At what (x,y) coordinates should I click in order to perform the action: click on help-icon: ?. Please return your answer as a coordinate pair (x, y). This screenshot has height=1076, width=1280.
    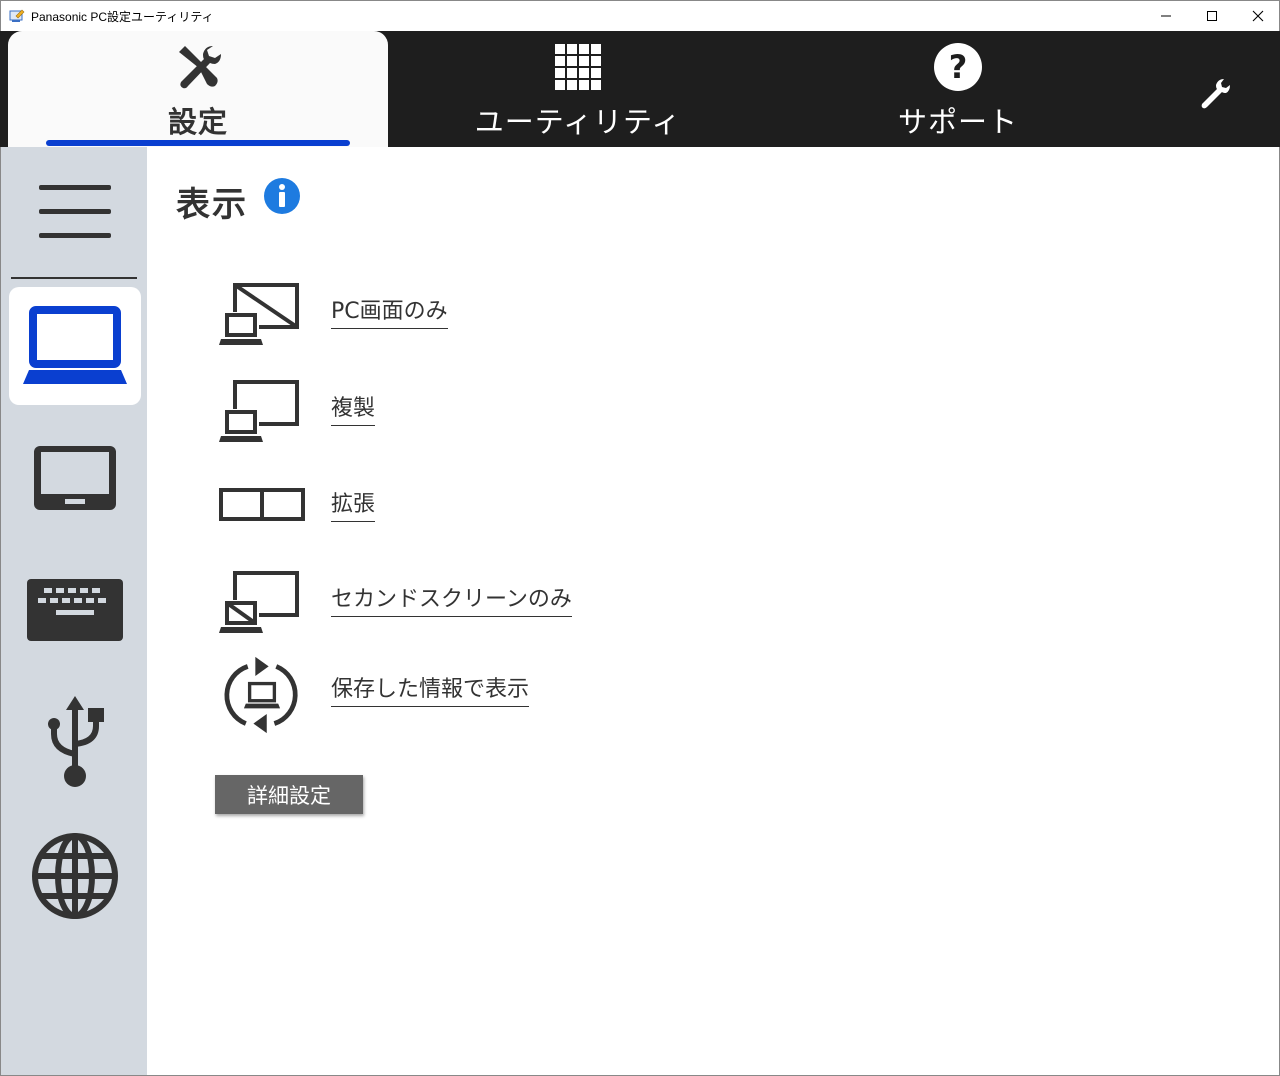
    Looking at the image, I should click on (958, 67).